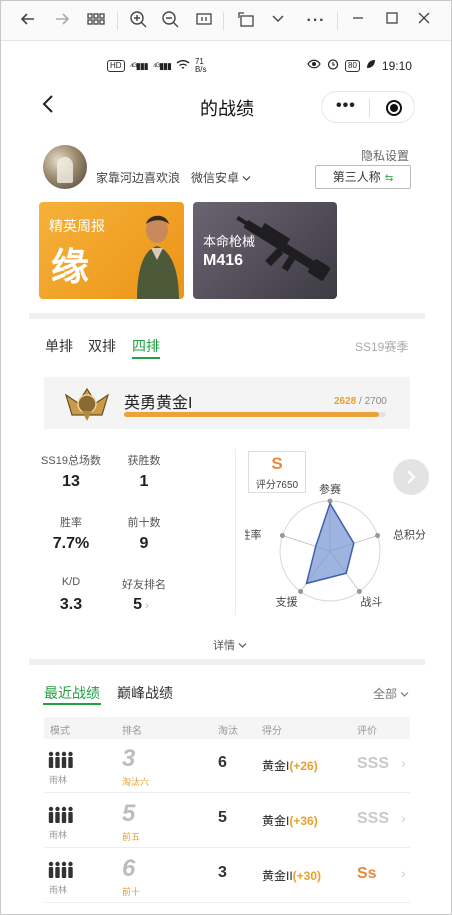 This screenshot has height=915, width=452. I want to click on tab-duo: 双排, so click(102, 346).